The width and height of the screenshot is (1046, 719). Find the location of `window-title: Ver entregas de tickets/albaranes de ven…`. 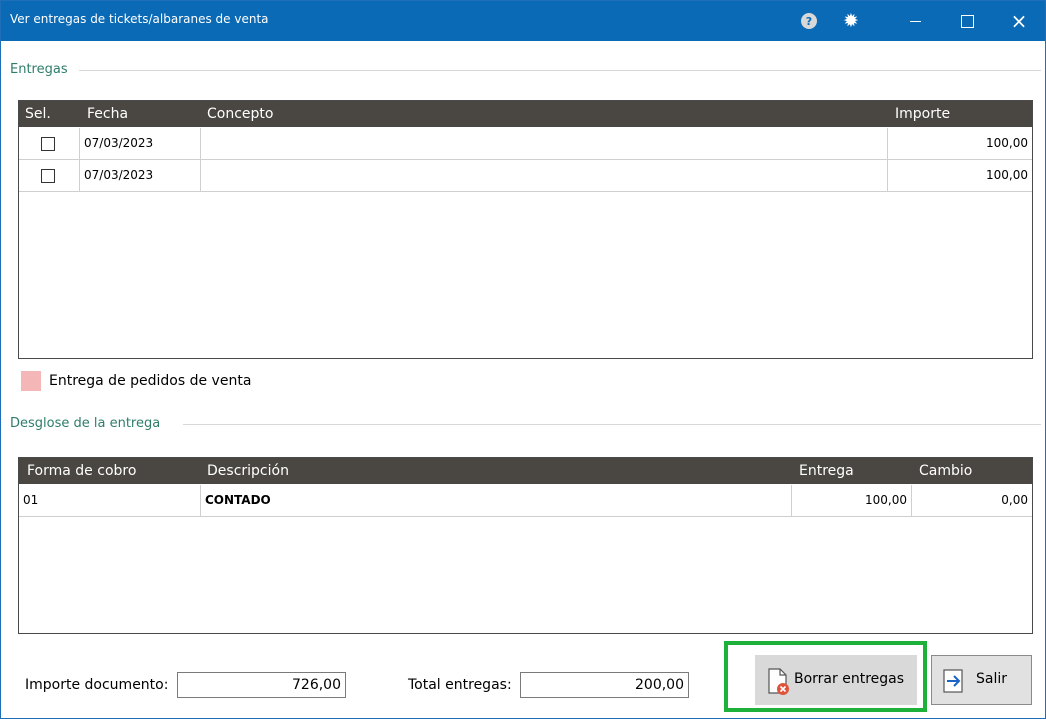

window-title: Ver entregas de tickets/albaranes de ven… is located at coordinates (139, 19).